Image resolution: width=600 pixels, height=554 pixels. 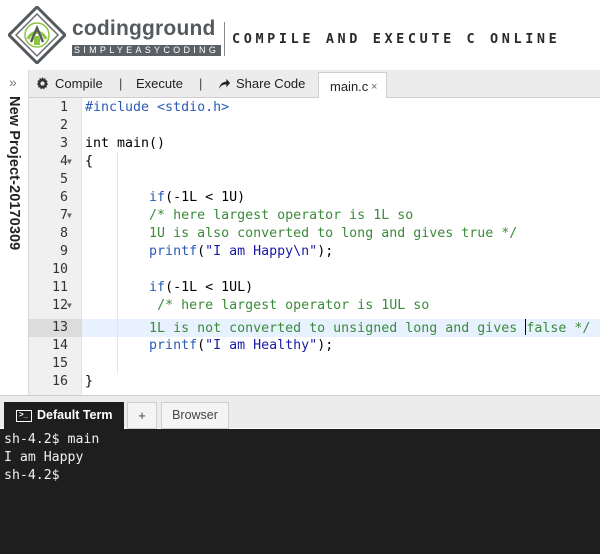 I want to click on code-line: 6 if(-1L < 1U), so click(x=314, y=198).